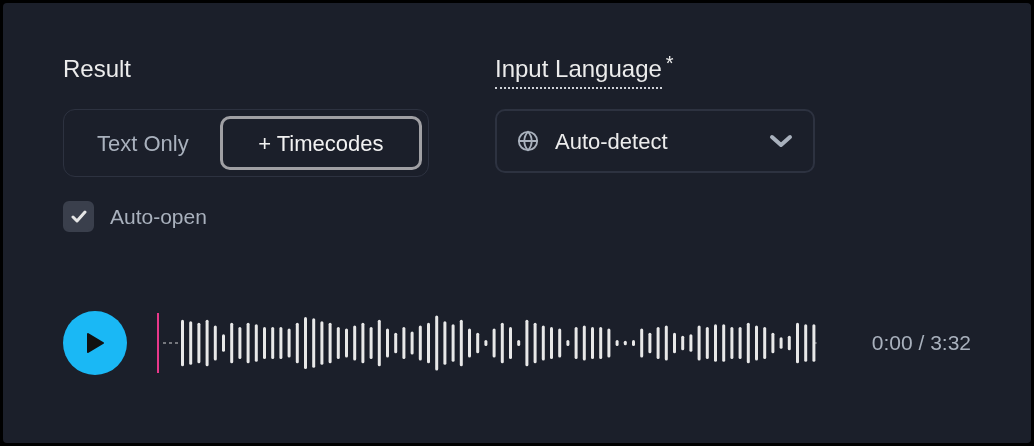  Describe the element at coordinates (921, 342) in the screenshot. I see `time-readout: 0:00 / 3:32` at that location.